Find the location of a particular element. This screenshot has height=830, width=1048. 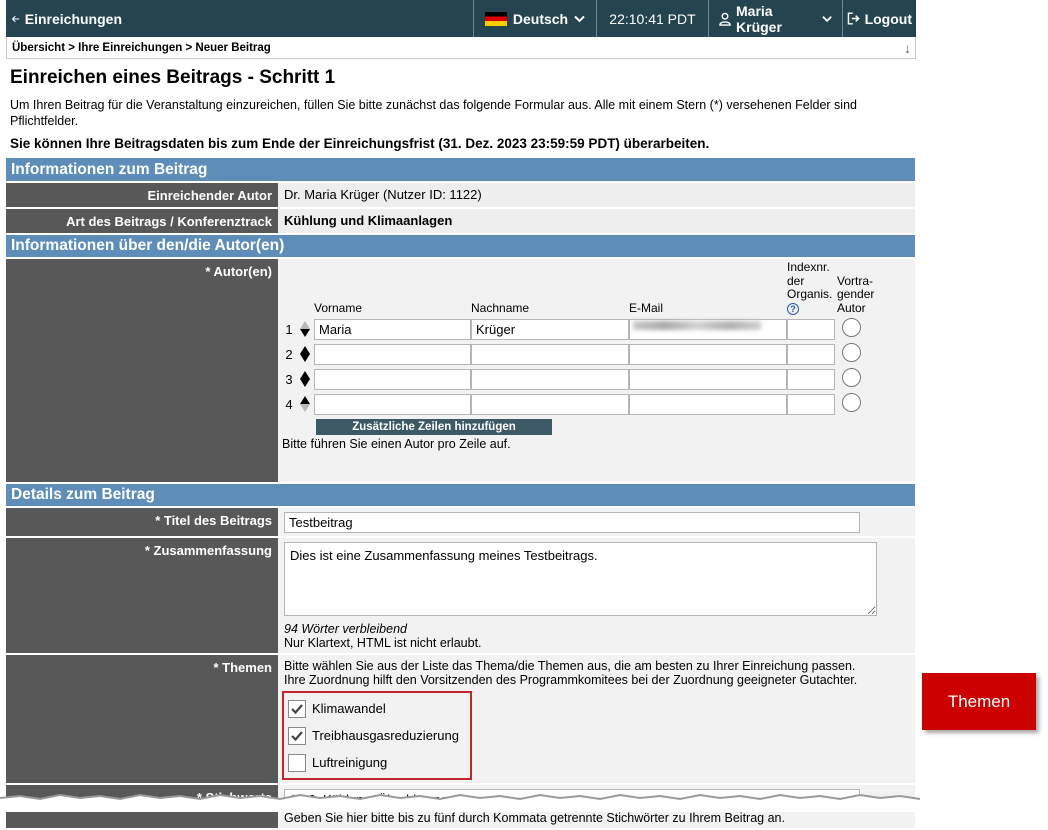

section-header-info: Informationen zum Beitrag is located at coordinates (460, 170).